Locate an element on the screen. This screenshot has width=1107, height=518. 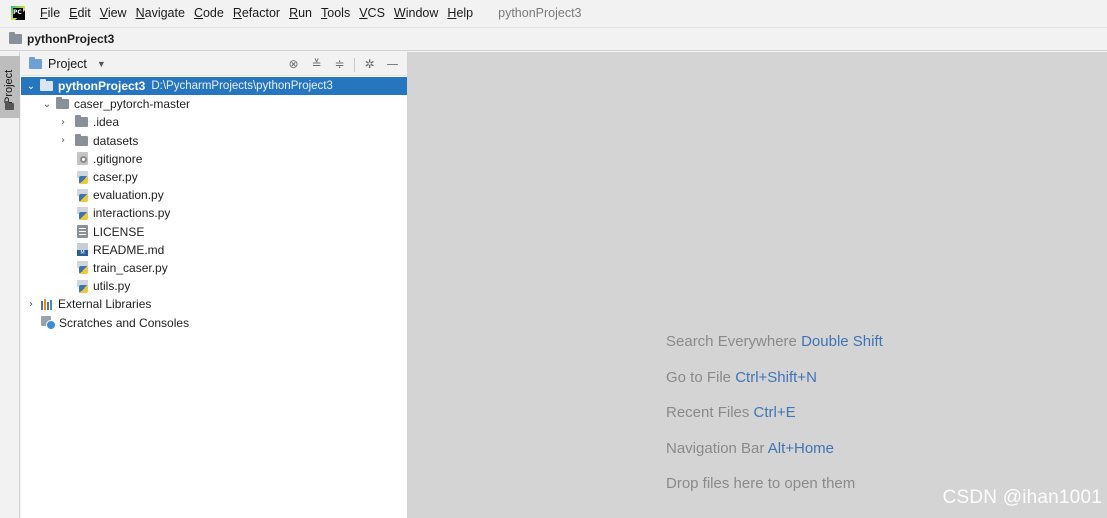
tree-file: evaluation.py is located at coordinates (214, 195).